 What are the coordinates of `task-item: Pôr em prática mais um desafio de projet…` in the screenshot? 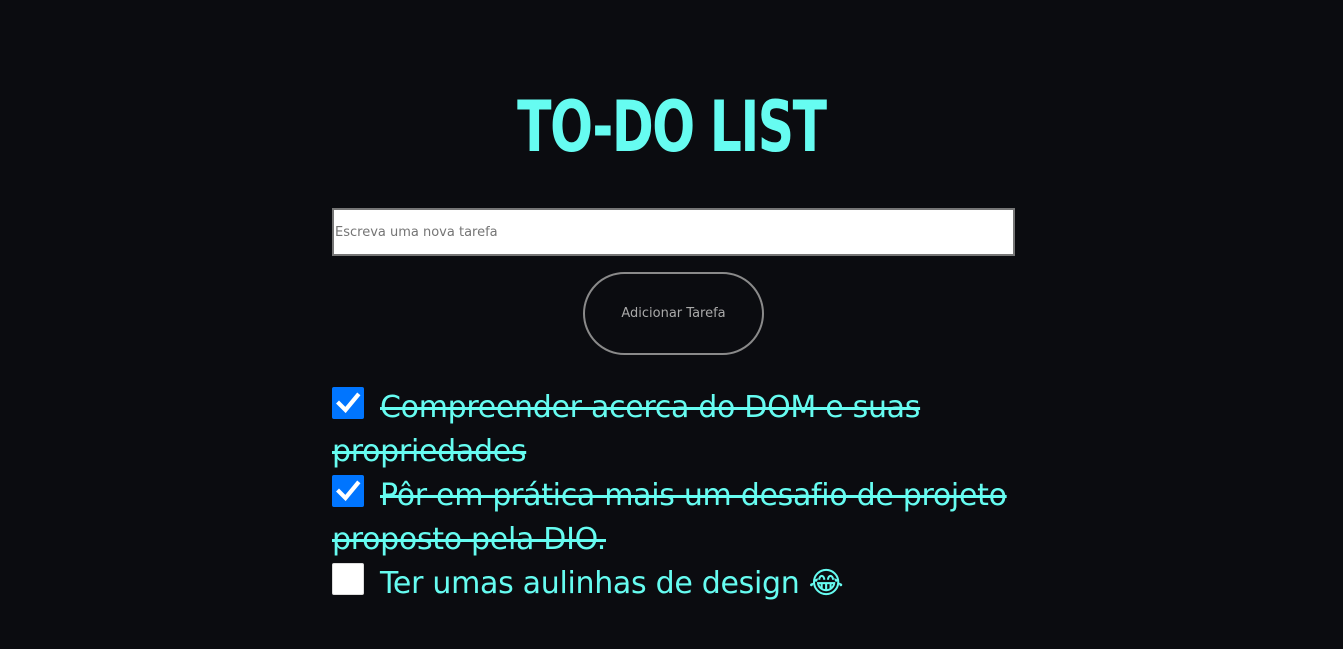 It's located at (673, 518).